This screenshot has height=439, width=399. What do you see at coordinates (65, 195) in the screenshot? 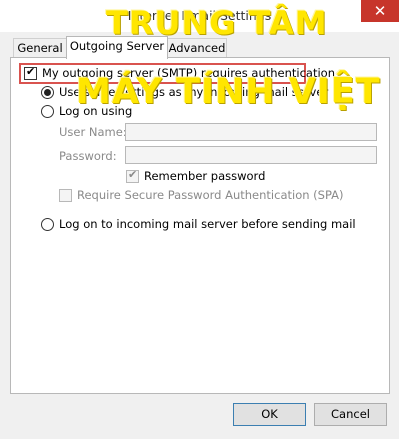
I see `spa-checkbox` at bounding box center [65, 195].